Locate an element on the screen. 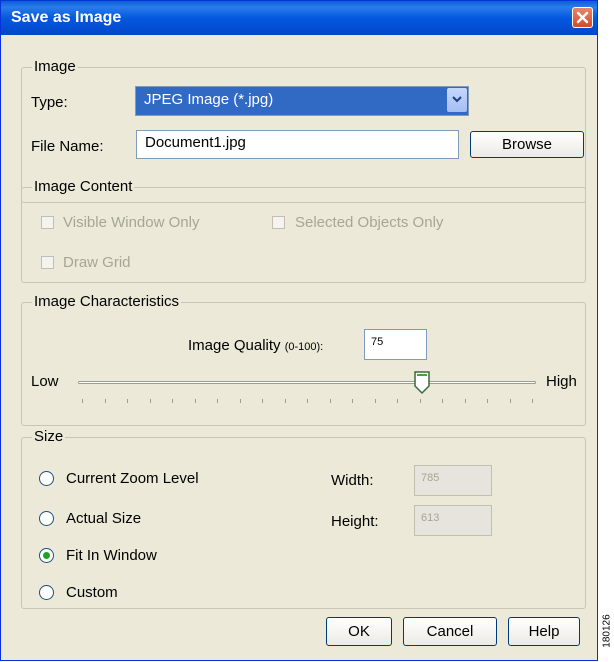 Image resolution: width=614 pixels, height=662 pixels. quality-slider-thumb is located at coordinates (421, 383).